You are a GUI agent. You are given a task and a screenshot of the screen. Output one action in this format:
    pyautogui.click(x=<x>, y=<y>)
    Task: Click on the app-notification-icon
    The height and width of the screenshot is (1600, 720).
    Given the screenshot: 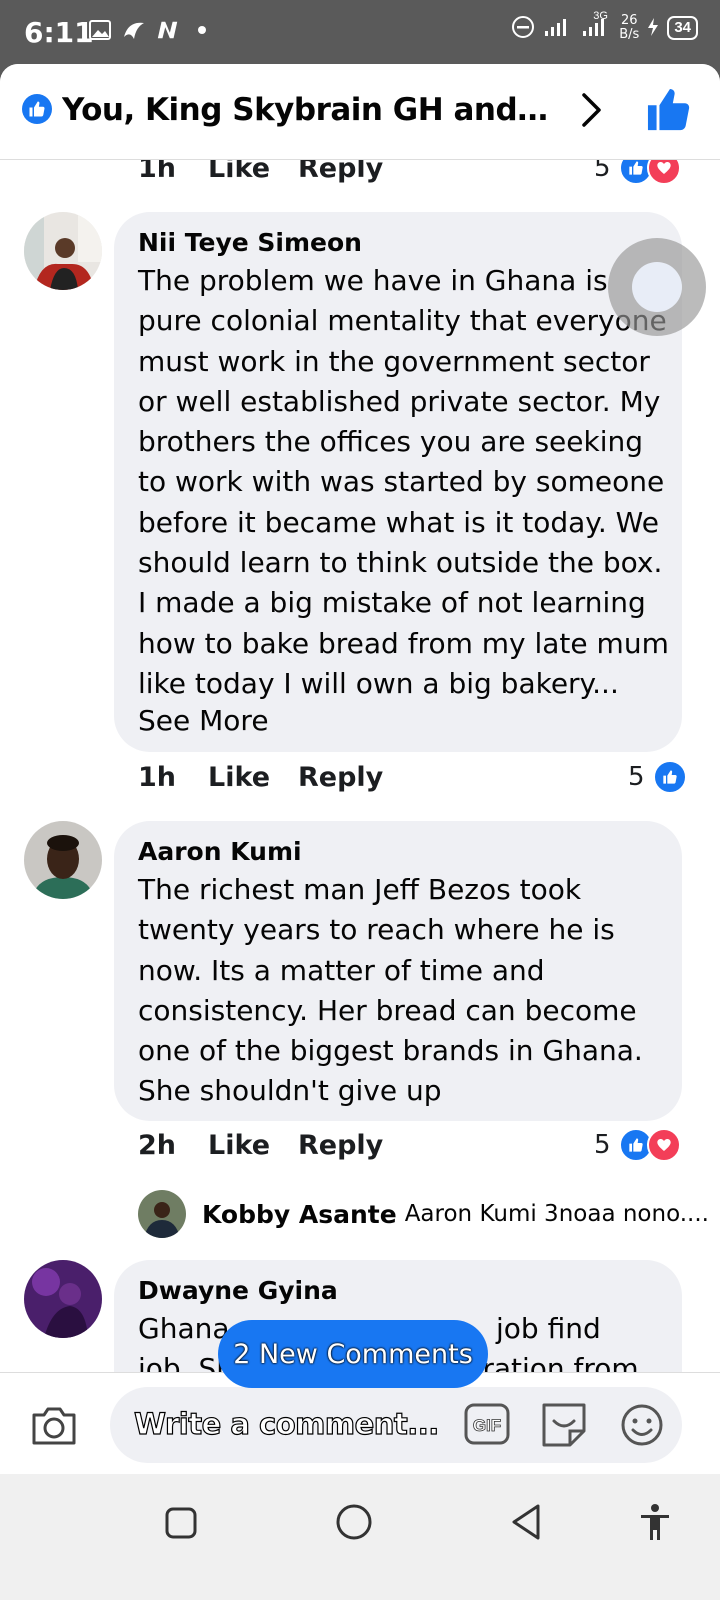 What is the action you would take?
    pyautogui.click(x=134, y=30)
    